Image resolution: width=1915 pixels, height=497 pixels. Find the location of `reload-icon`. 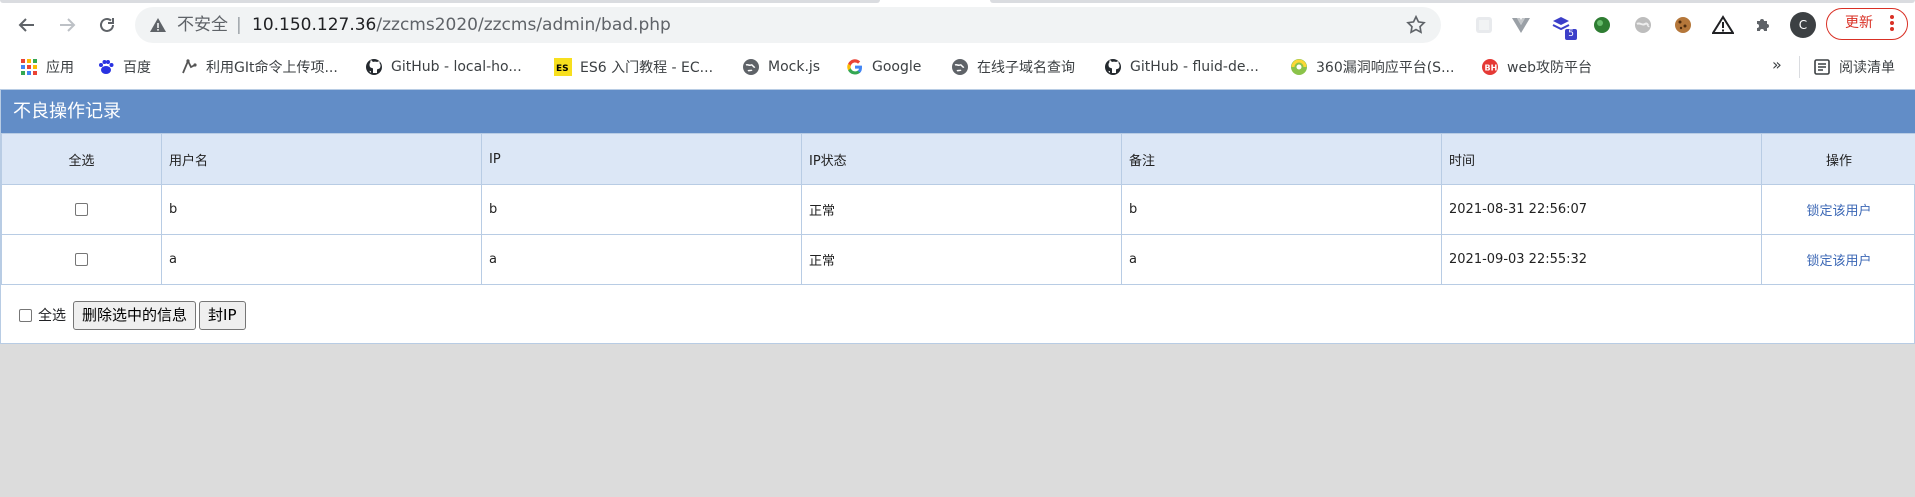

reload-icon is located at coordinates (107, 24).